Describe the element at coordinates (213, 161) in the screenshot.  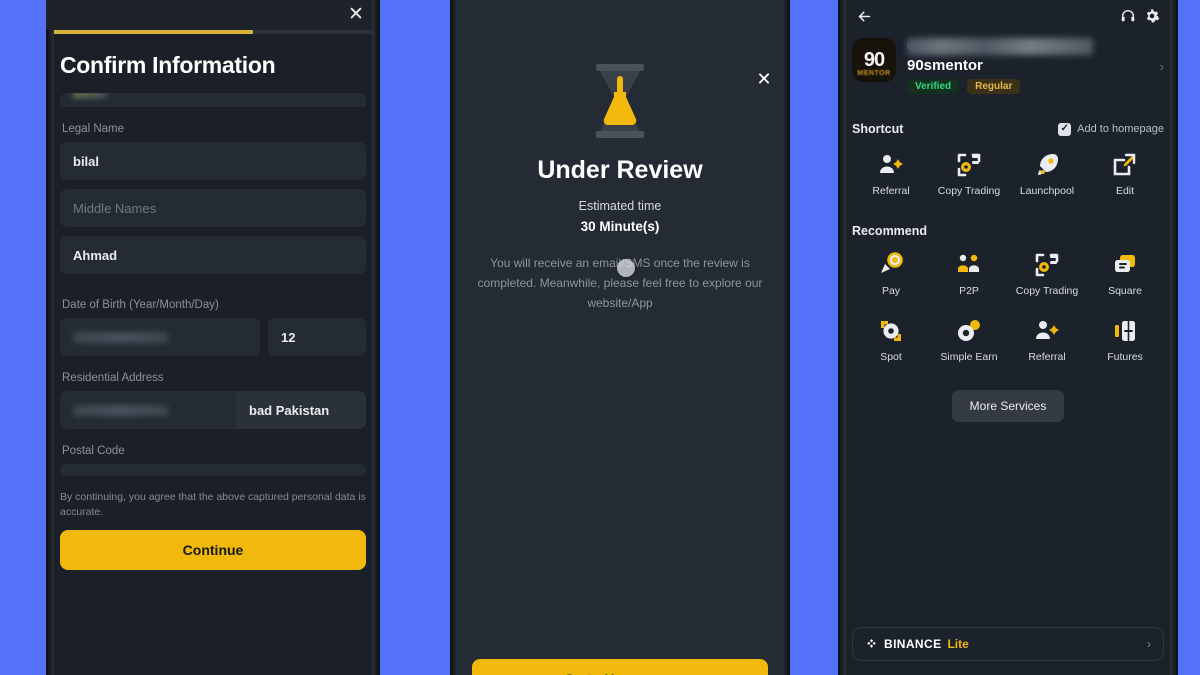
I see `first-name-input: bilal` at that location.